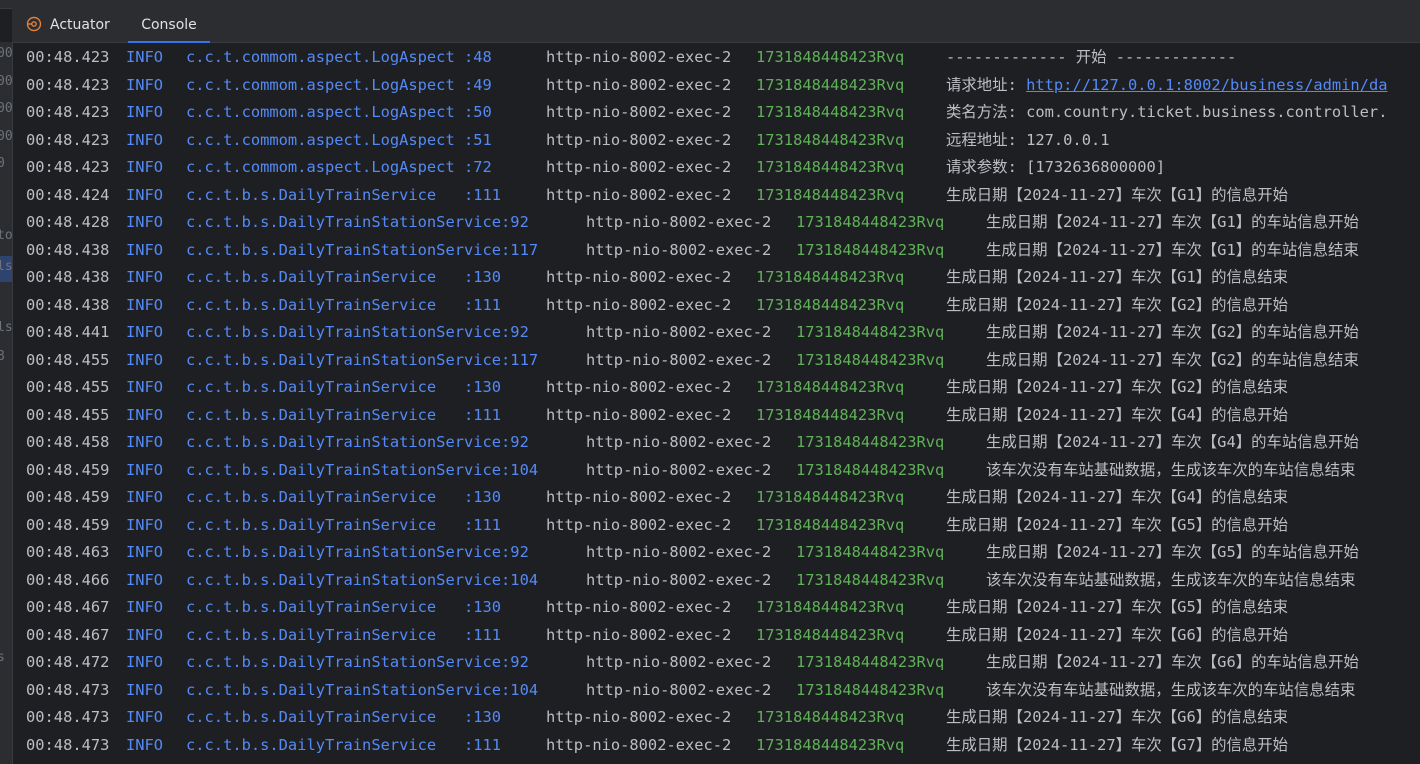 Image resolution: width=1420 pixels, height=764 pixels. Describe the element at coordinates (1117, 387) in the screenshot. I see `log-message: 生成日期【2024-11-27】车次【G2】的信息结束` at that location.